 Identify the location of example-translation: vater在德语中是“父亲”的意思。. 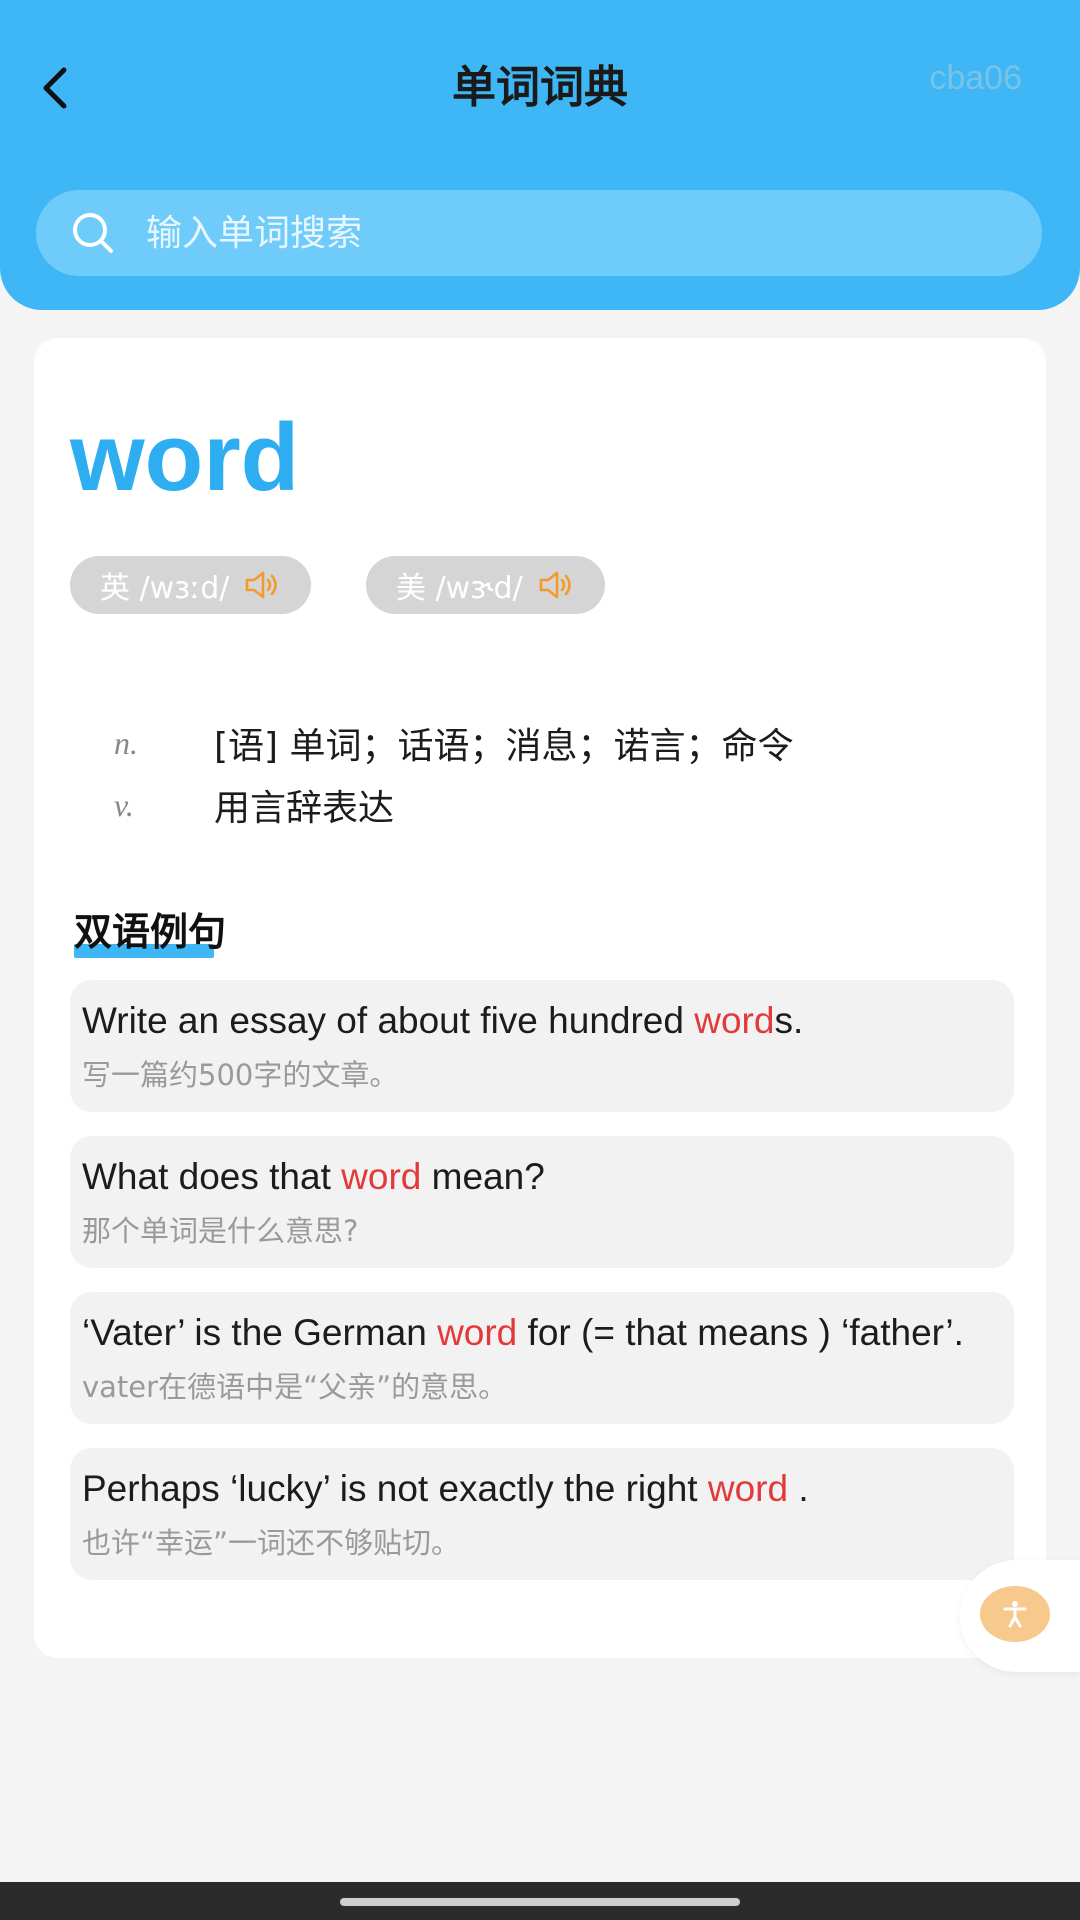
(295, 1387).